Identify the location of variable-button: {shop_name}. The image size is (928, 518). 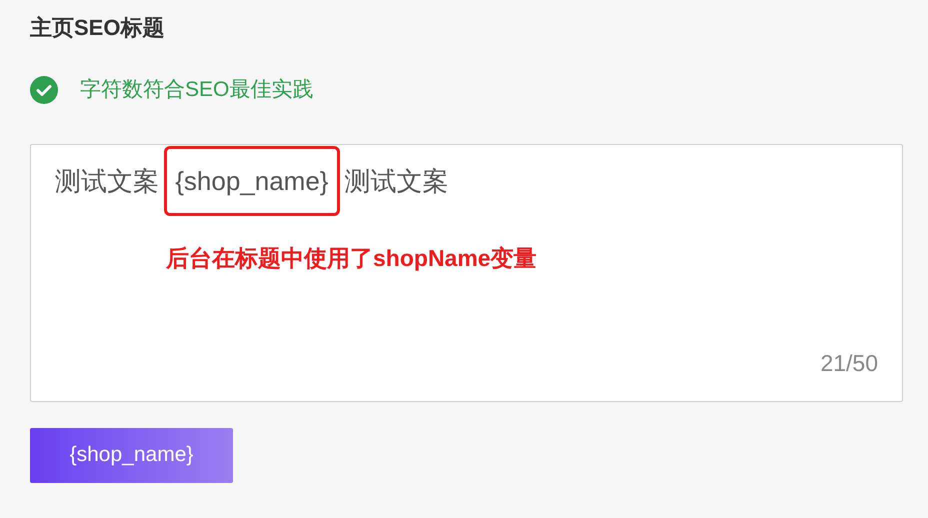
(131, 455).